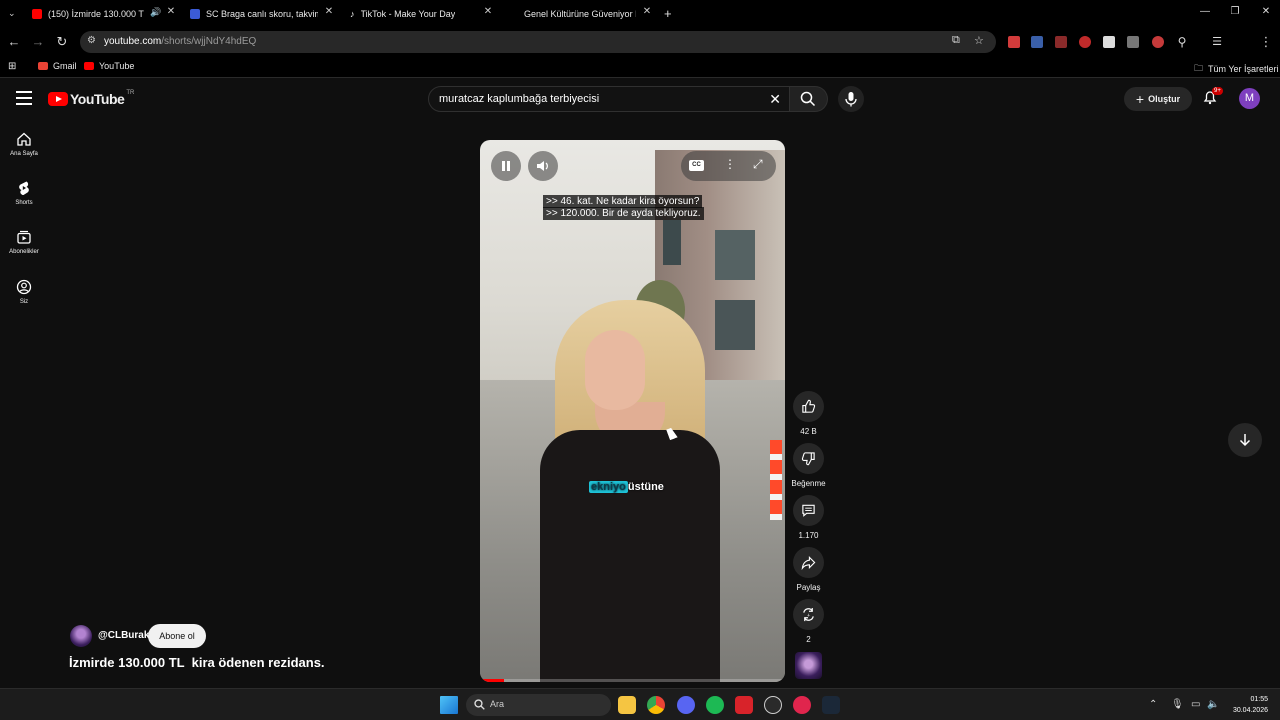 This screenshot has width=1280, height=720. What do you see at coordinates (730, 164) in the screenshot?
I see `more-options-icon: ⋮` at bounding box center [730, 164].